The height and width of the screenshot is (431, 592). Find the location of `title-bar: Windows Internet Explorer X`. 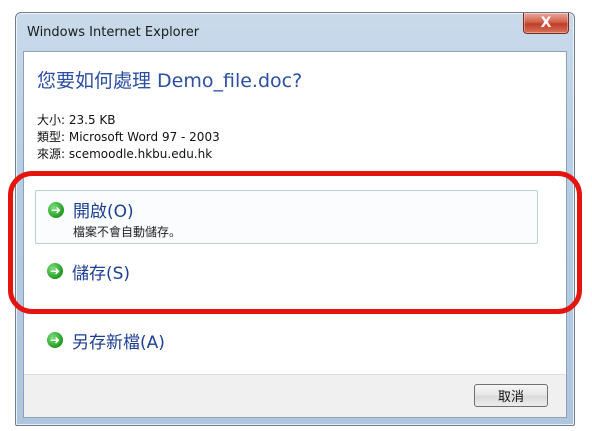

title-bar: Windows Internet Explorer X is located at coordinates (295, 32).